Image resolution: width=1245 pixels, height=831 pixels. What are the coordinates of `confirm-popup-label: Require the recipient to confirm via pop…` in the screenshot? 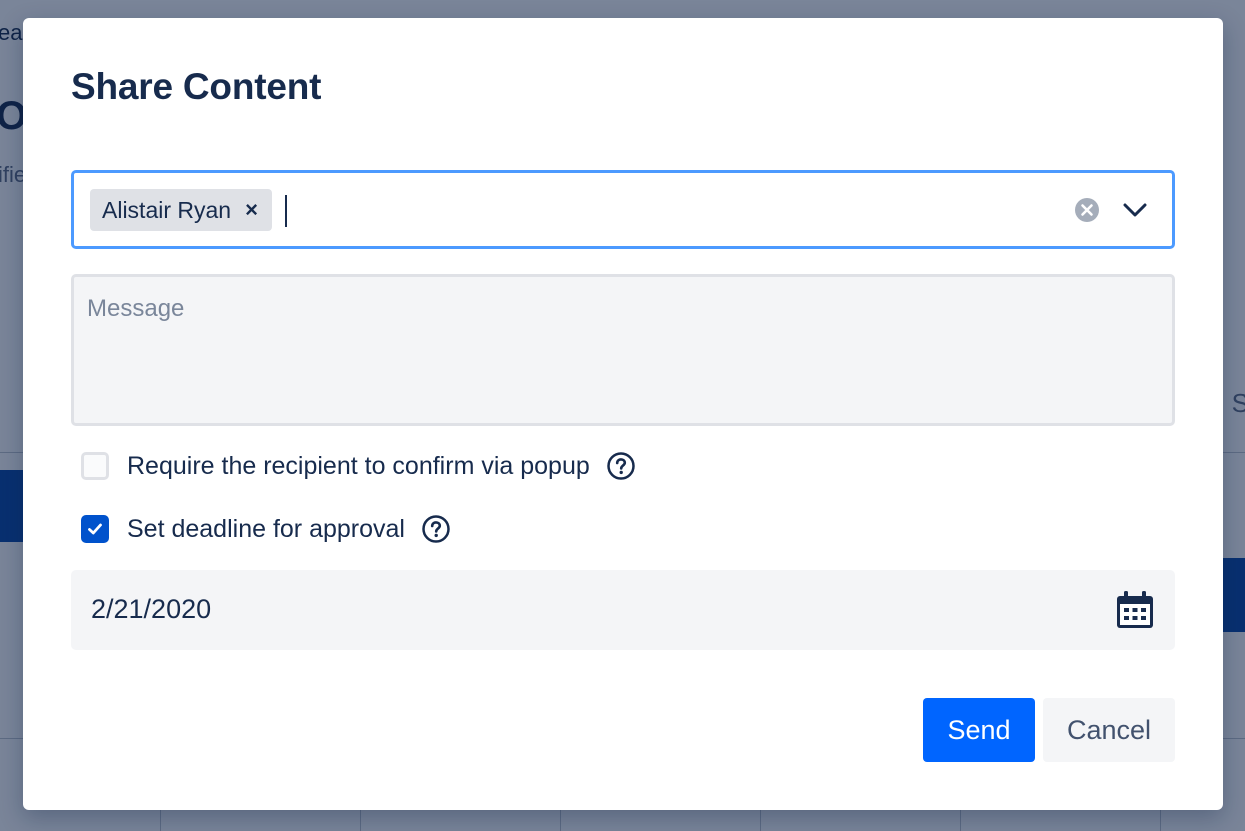 It's located at (358, 465).